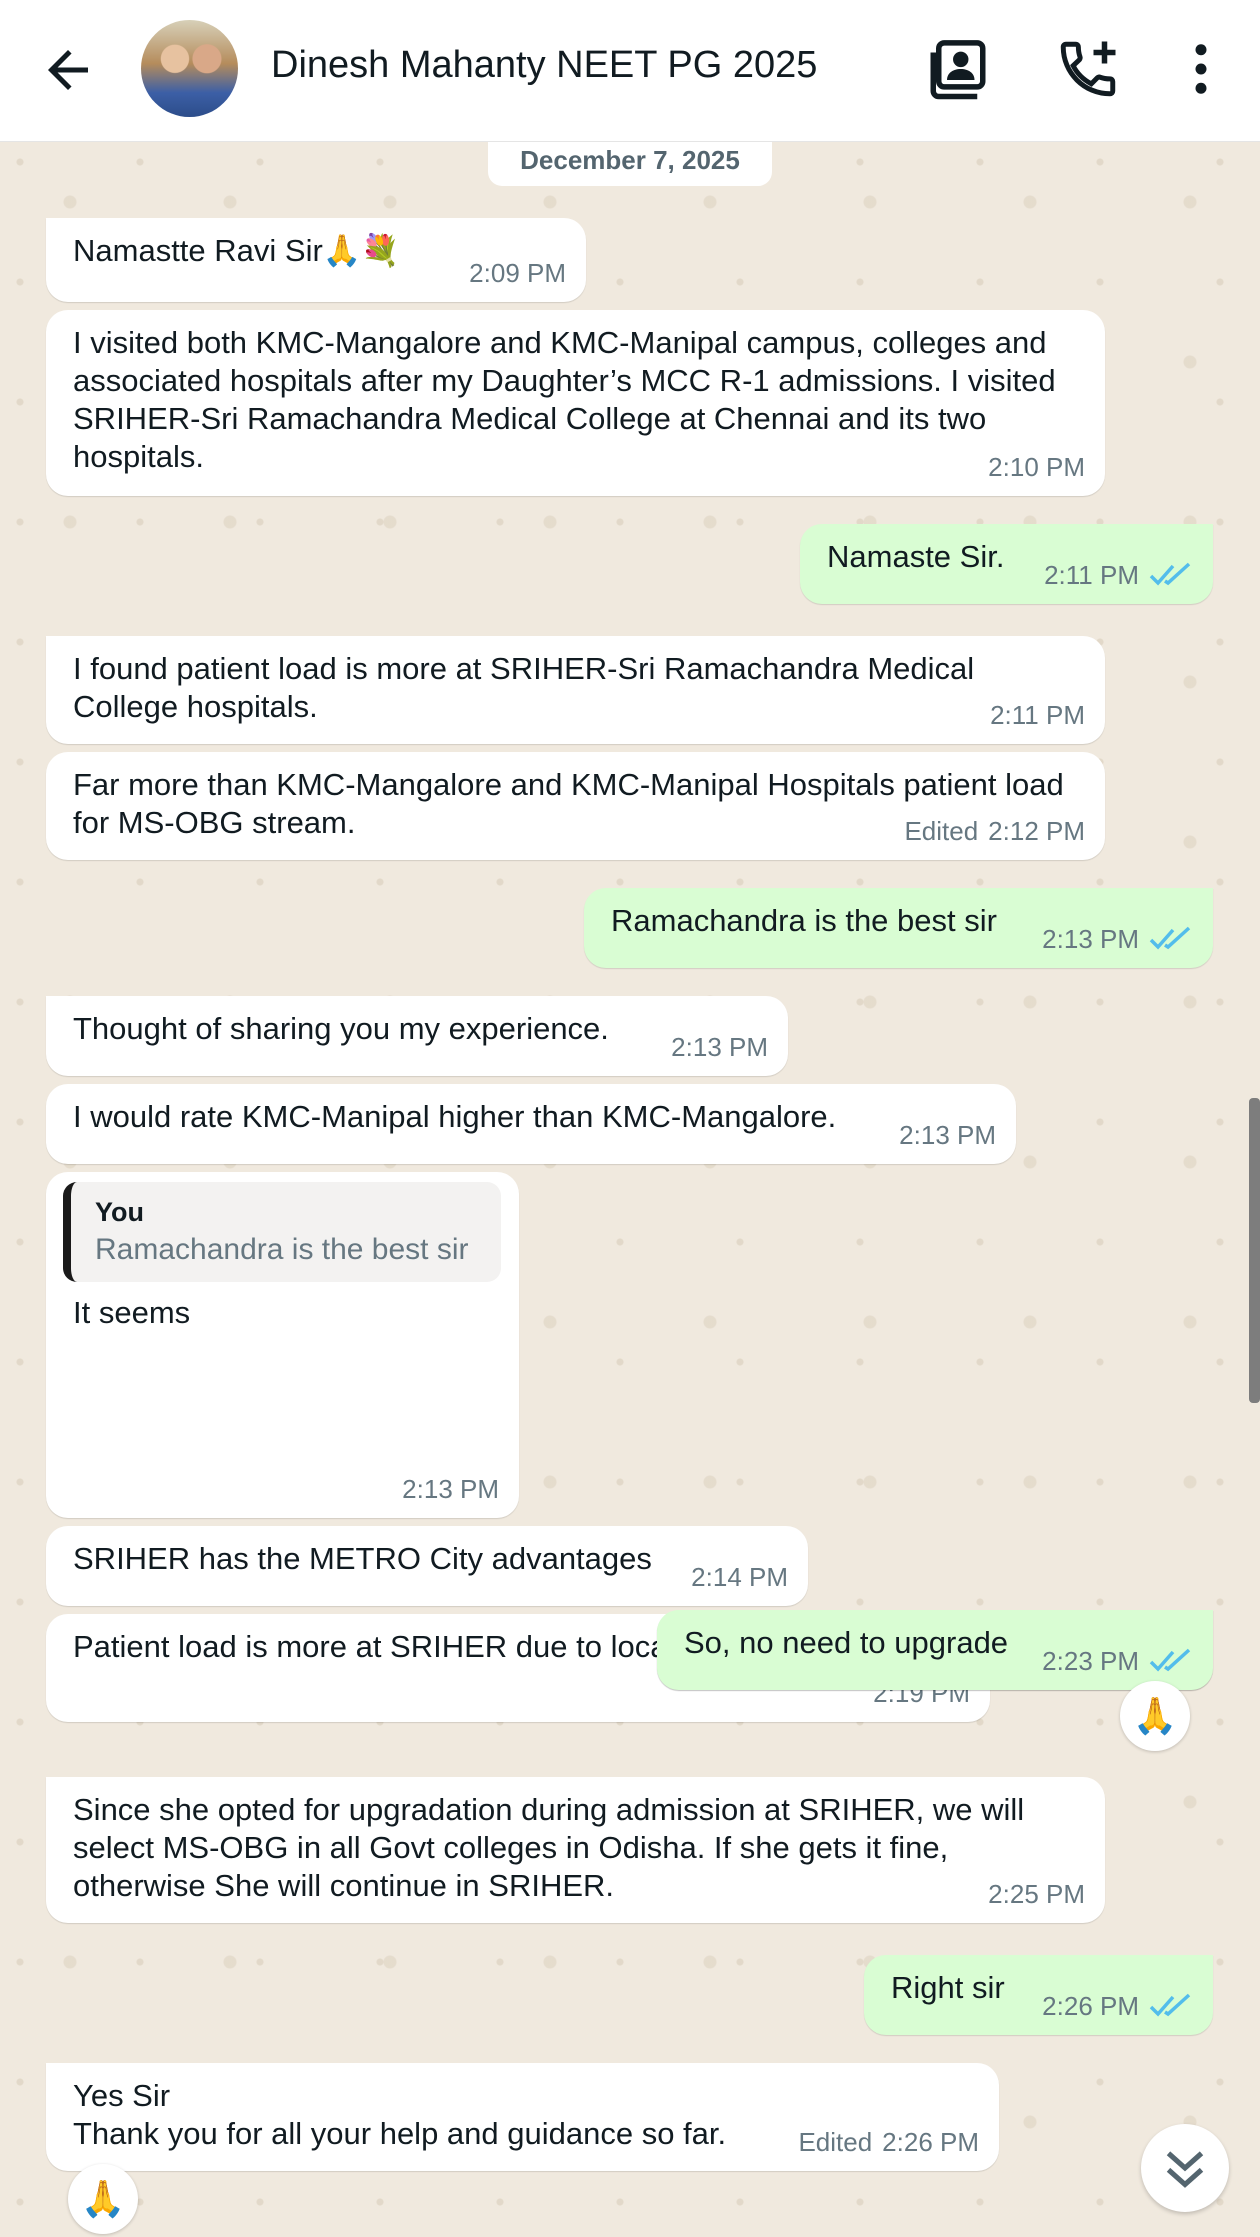 Image resolution: width=1260 pixels, height=2237 pixels. Describe the element at coordinates (1038, 1995) in the screenshot. I see `message-bubble: Right sir 2:26 PM` at that location.